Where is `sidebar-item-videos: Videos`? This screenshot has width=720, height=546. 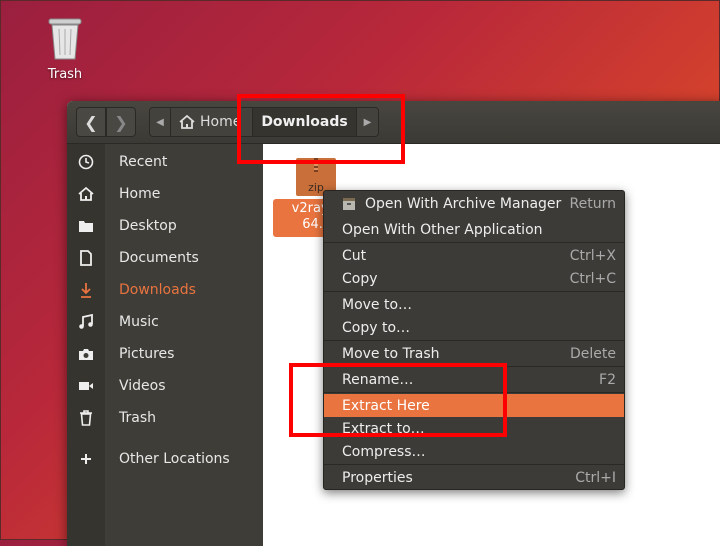
sidebar-item-videos: Videos is located at coordinates (165, 386).